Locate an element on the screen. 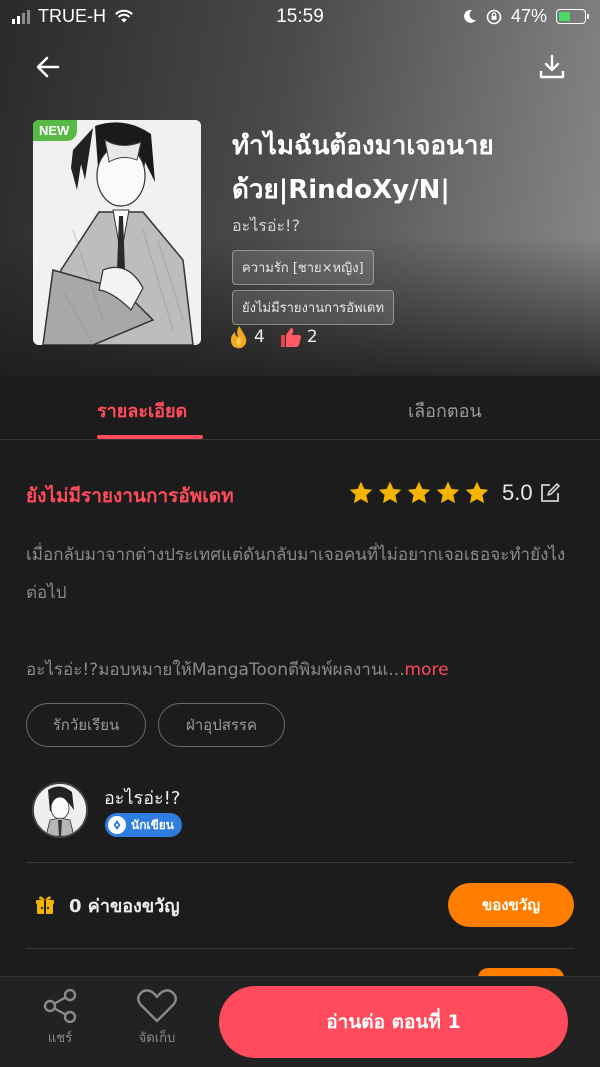 This screenshot has width=600, height=1067. genre-tag-obstacles: ฝ่าอุปสรรค is located at coordinates (221, 725).